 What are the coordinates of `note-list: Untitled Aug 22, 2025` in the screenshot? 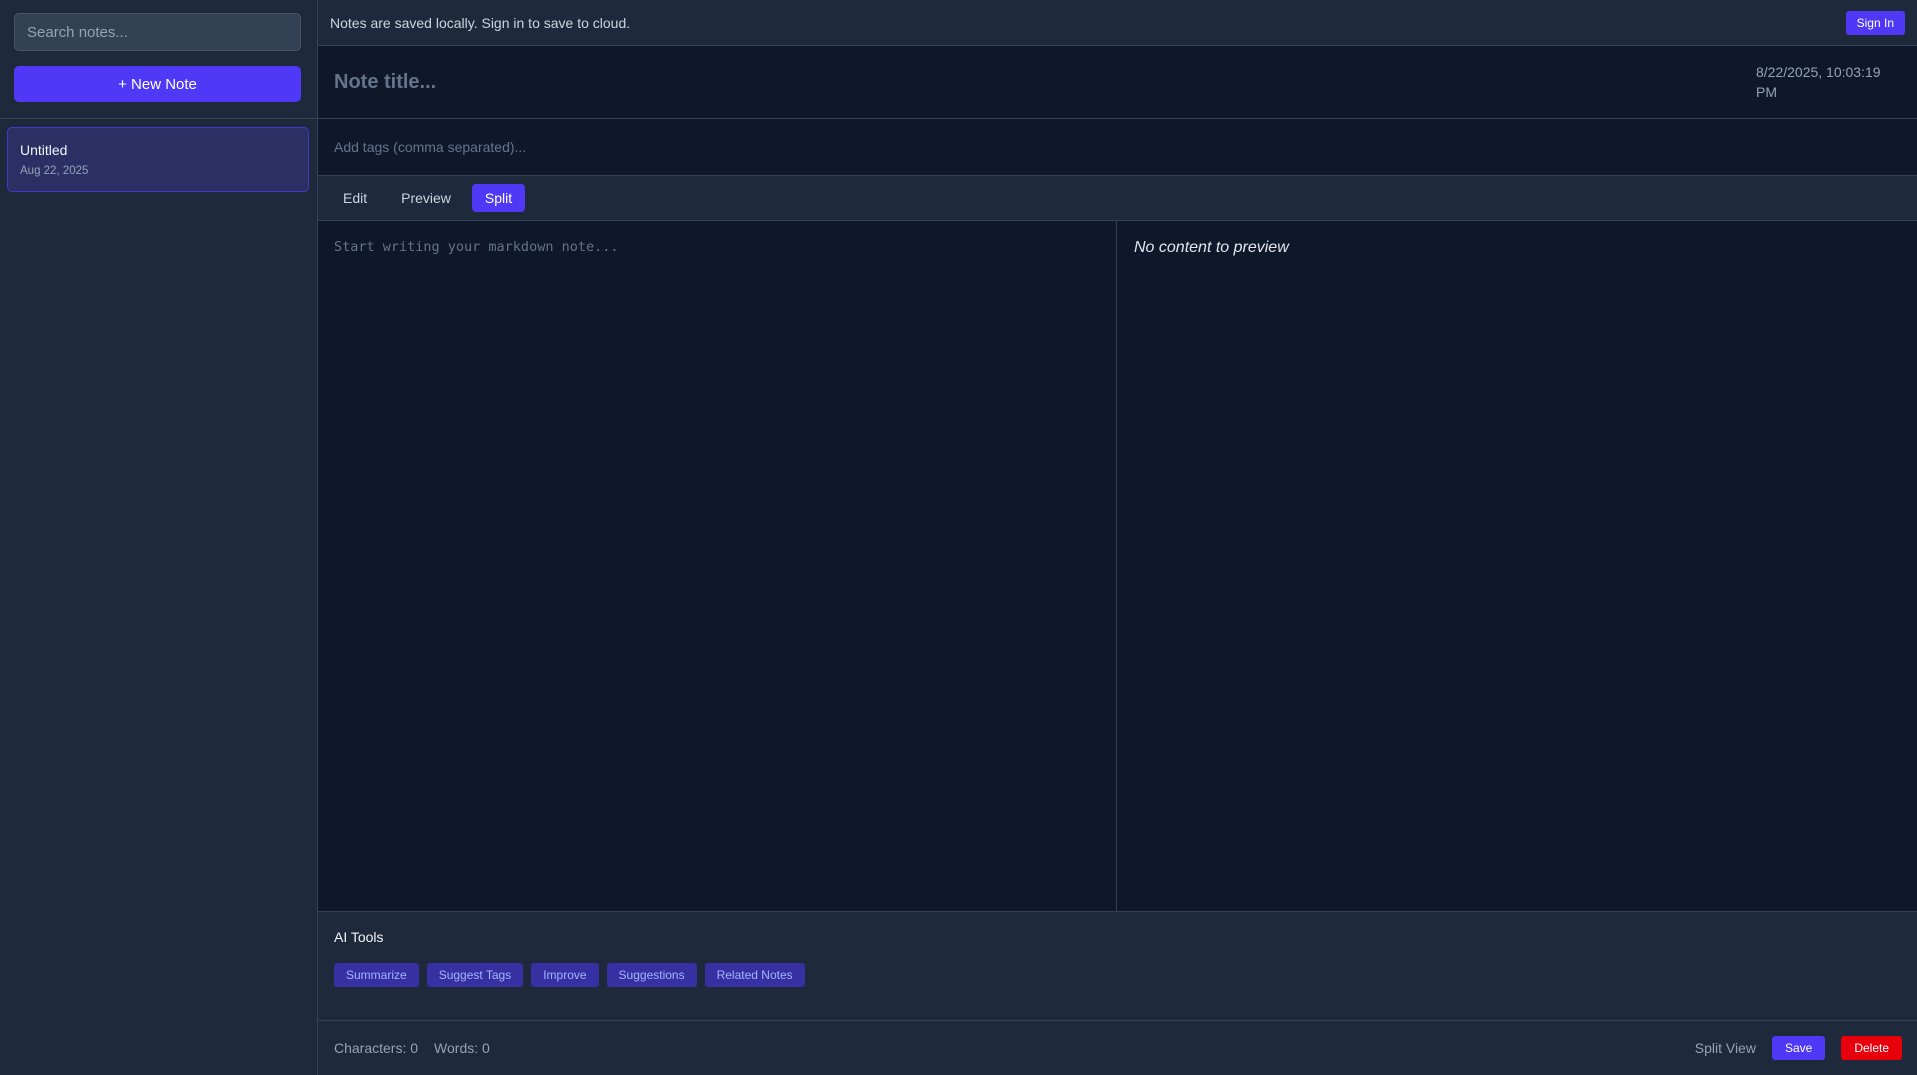 It's located at (158, 159).